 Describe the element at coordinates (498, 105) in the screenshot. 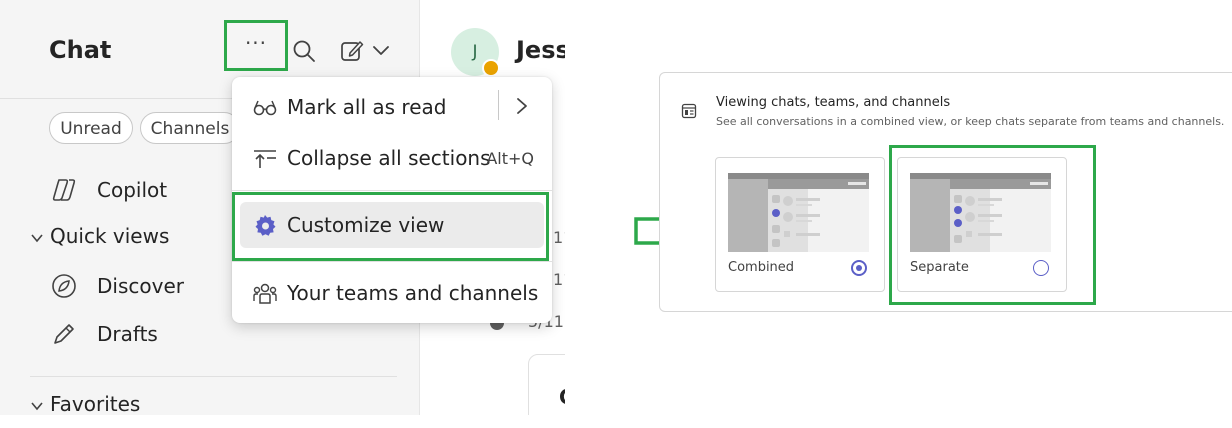

I see `split-divider` at that location.